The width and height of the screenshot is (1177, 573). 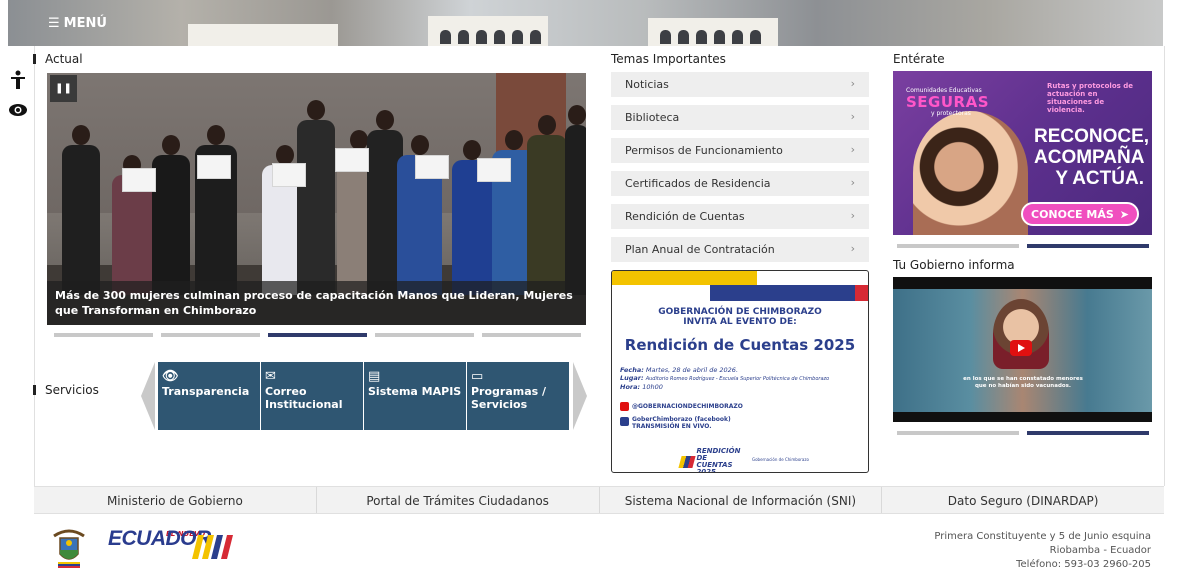 What do you see at coordinates (919, 59) in the screenshot?
I see `section-title-enterate: Entérate` at bounding box center [919, 59].